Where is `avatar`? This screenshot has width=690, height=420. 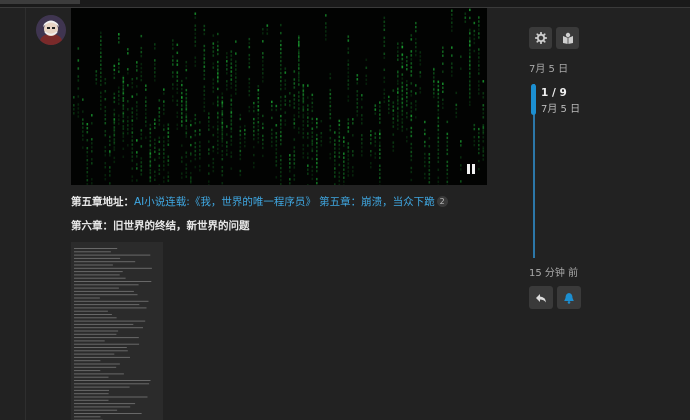
avatar is located at coordinates (51, 30).